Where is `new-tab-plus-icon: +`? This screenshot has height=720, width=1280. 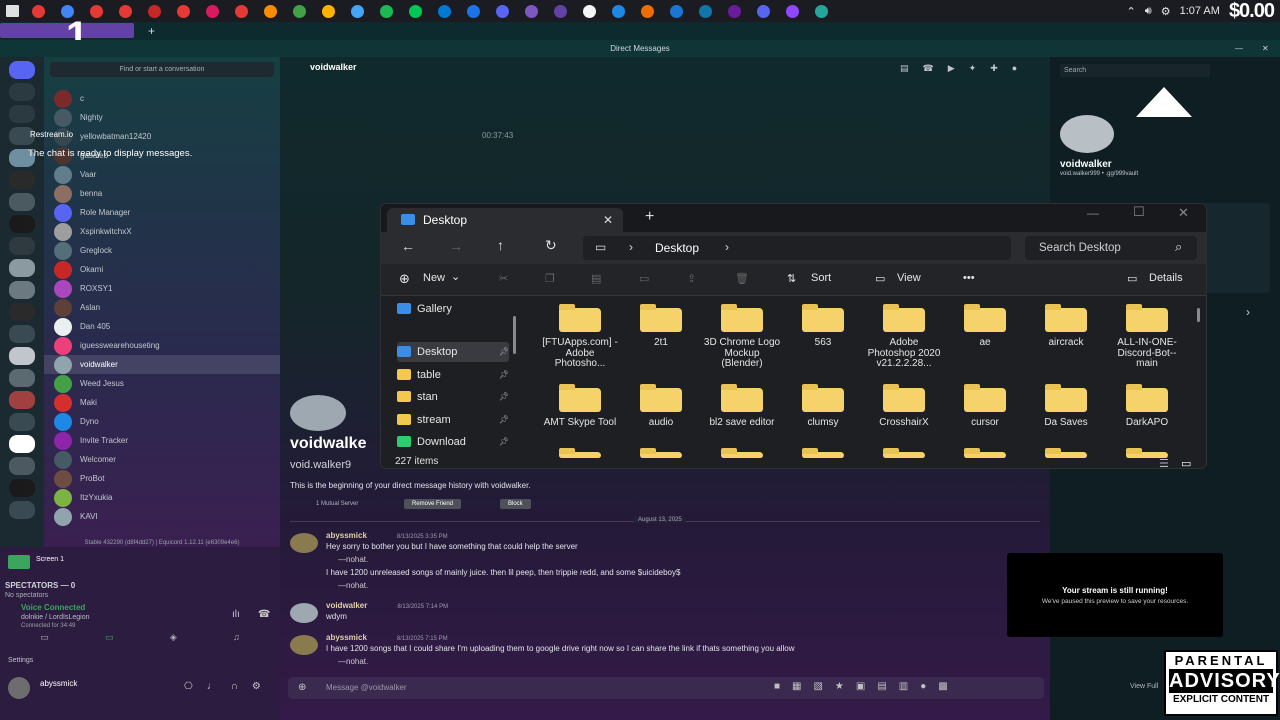 new-tab-plus-icon: + is located at coordinates (151, 31).